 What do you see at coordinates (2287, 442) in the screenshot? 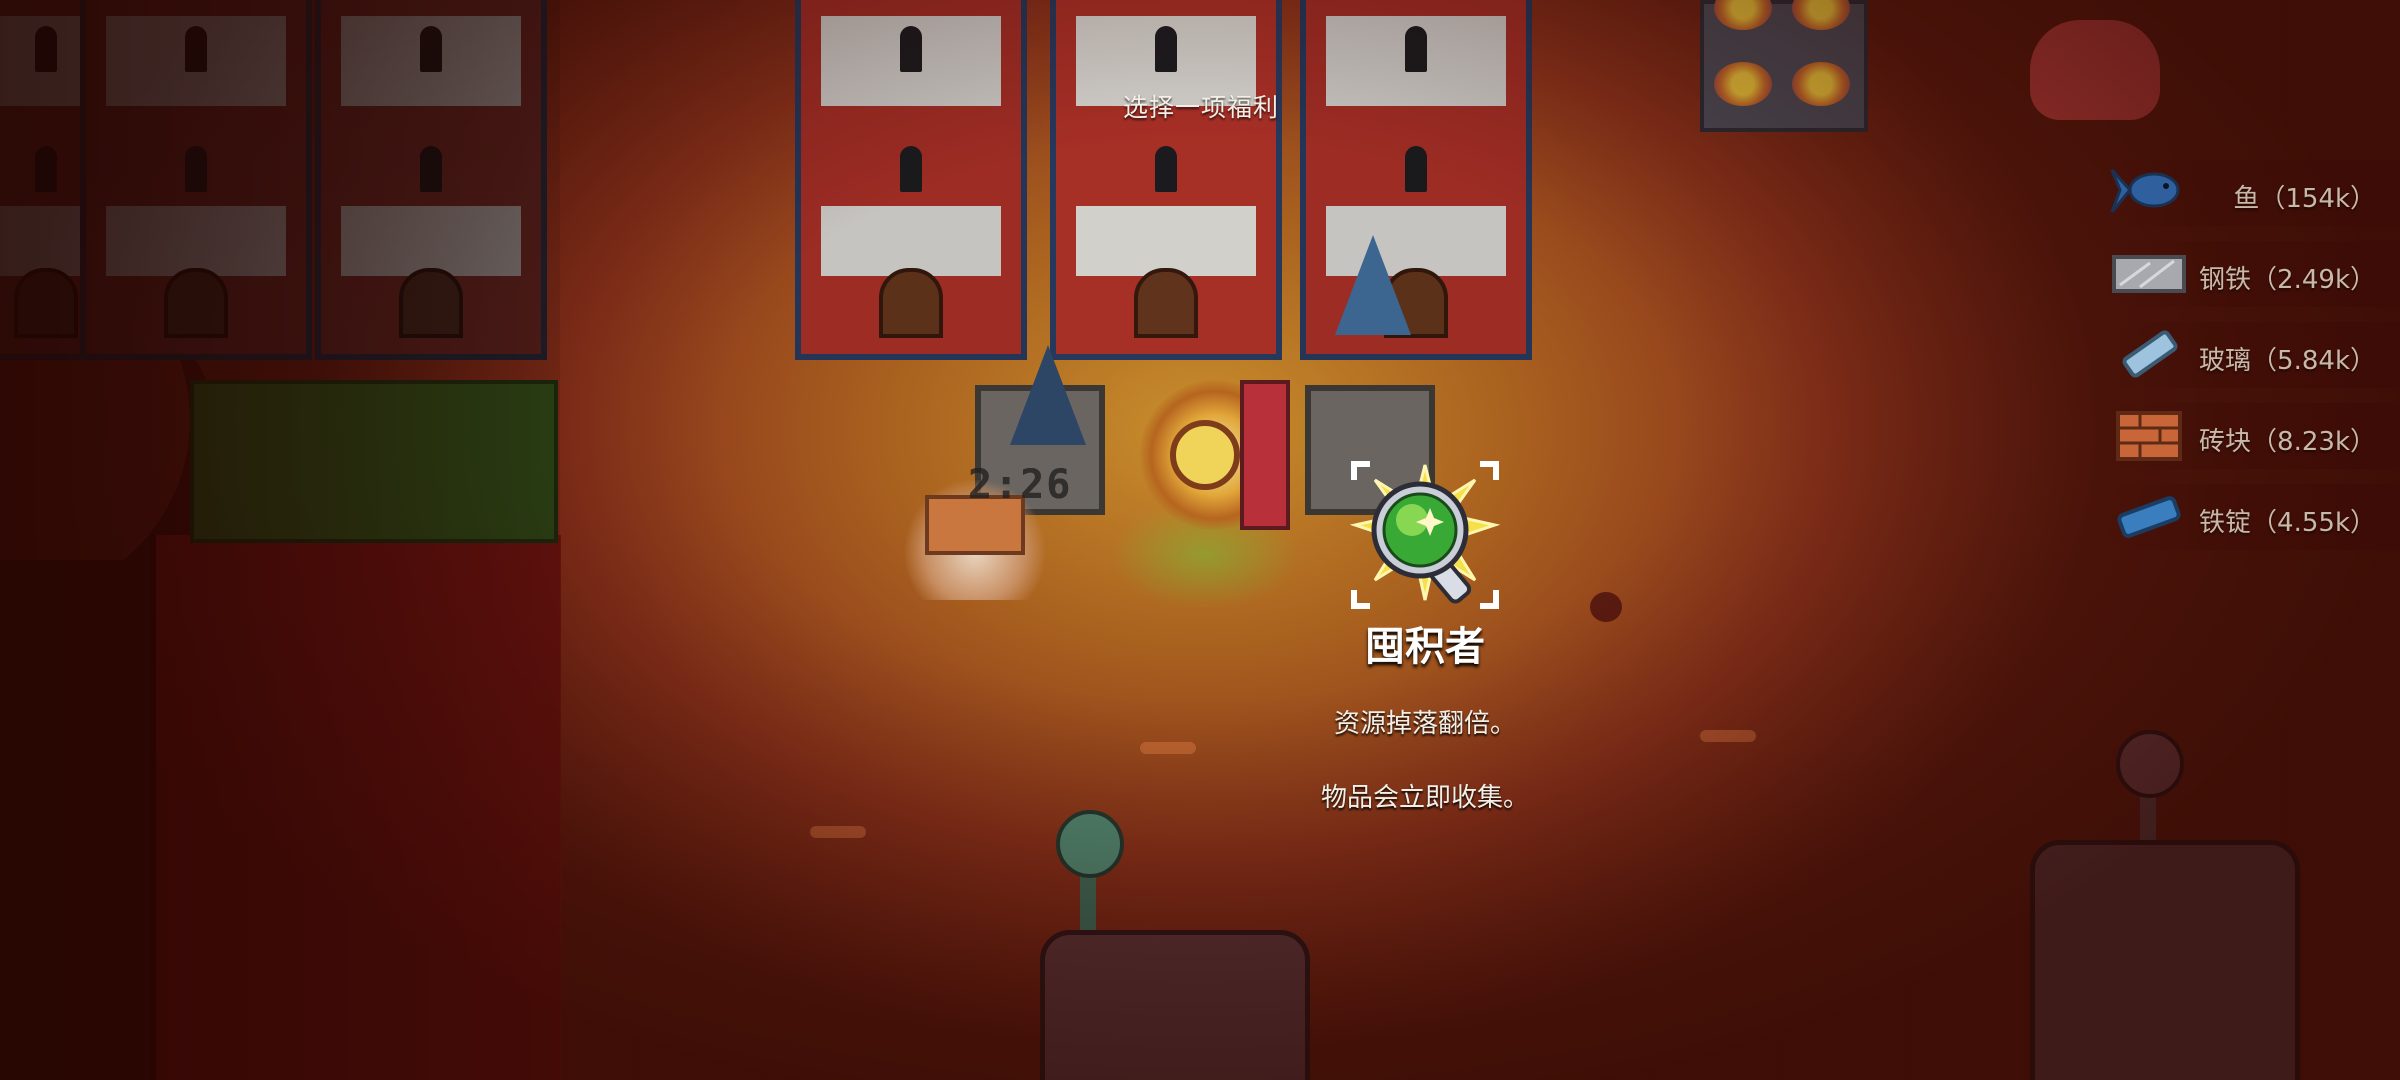
I see `resource-label: 砖块（8.23k）` at bounding box center [2287, 442].